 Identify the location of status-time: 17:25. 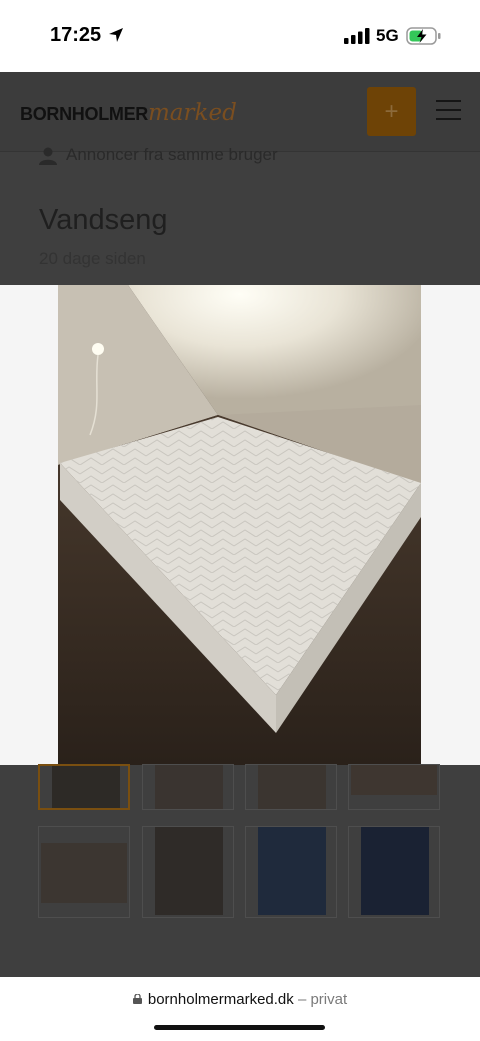
(76, 35).